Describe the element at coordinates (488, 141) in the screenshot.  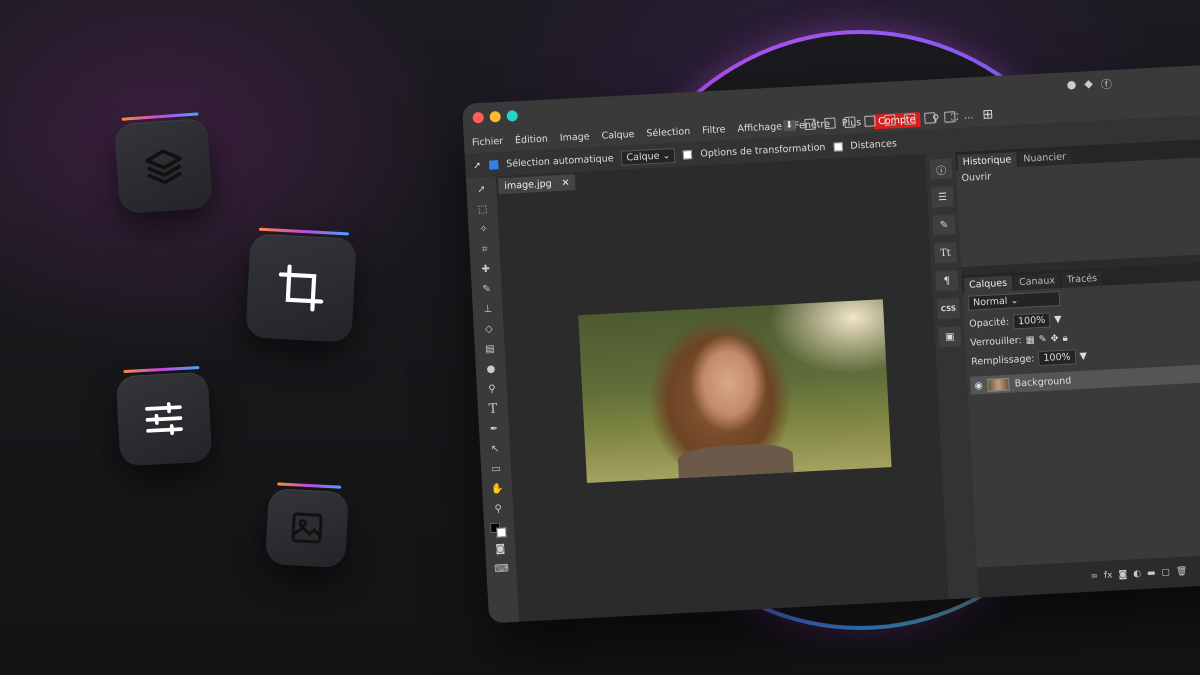
I see `menu-fichier: Fichier` at that location.